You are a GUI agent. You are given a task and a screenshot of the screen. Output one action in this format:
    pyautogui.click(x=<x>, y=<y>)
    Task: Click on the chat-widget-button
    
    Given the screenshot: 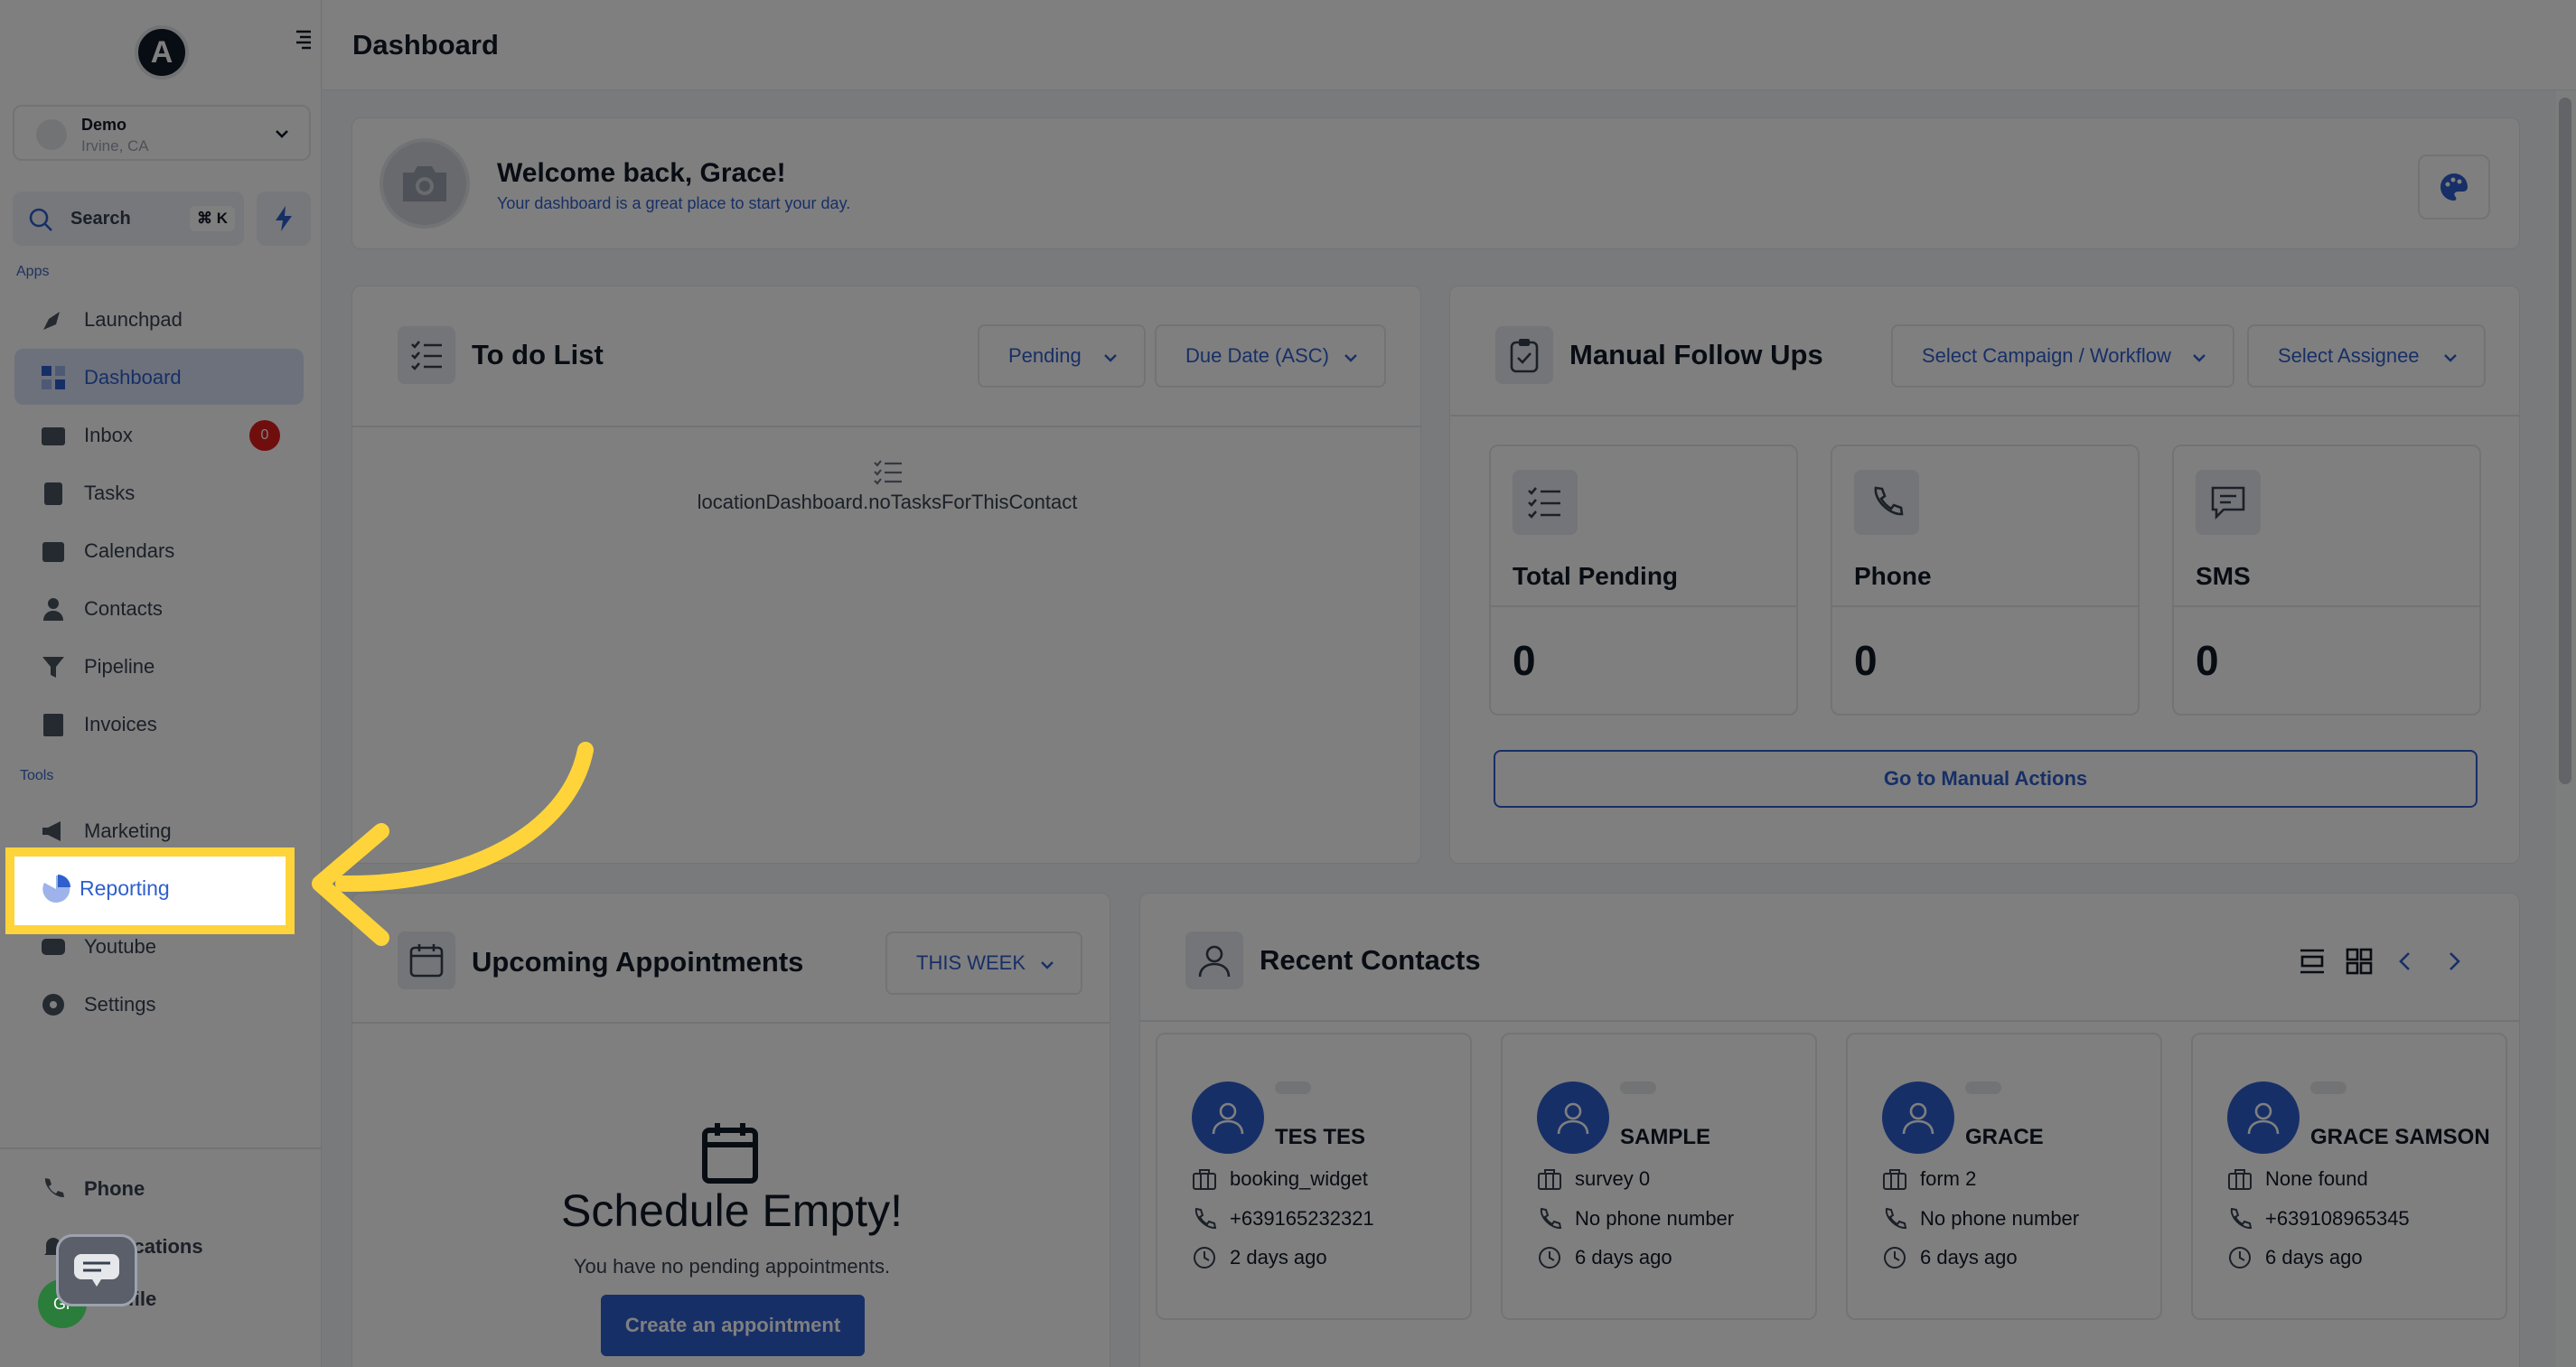 What is the action you would take?
    pyautogui.click(x=96, y=1270)
    